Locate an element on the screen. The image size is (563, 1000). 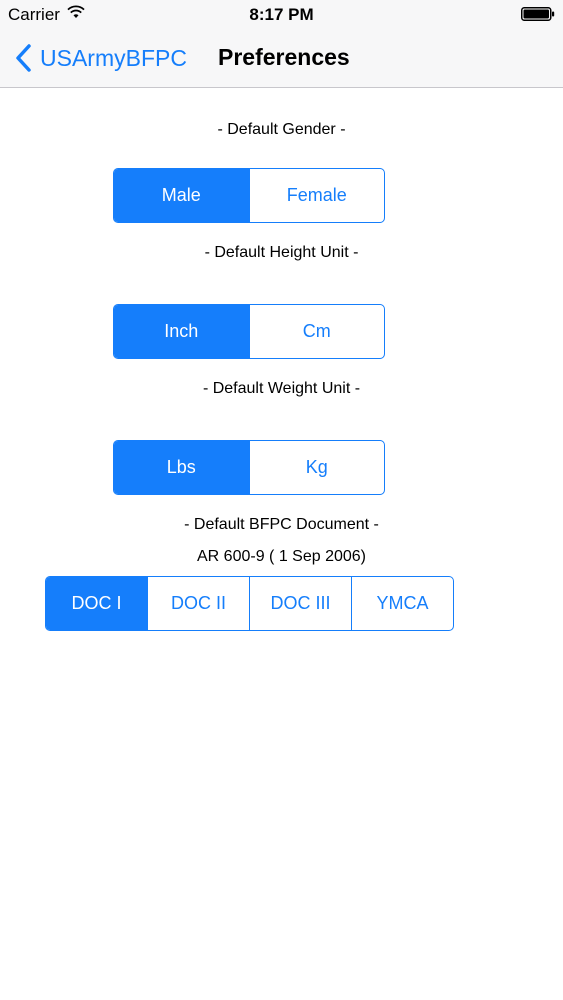
segment-female: Female is located at coordinates (316, 195).